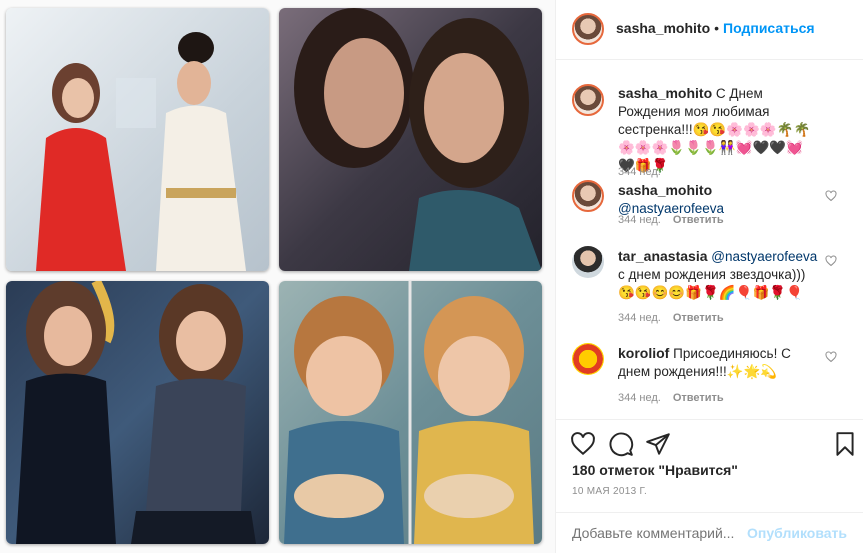 Image resolution: width=863 pixels, height=554 pixels. What do you see at coordinates (137, 139) in the screenshot?
I see `collage-photo-top-left` at bounding box center [137, 139].